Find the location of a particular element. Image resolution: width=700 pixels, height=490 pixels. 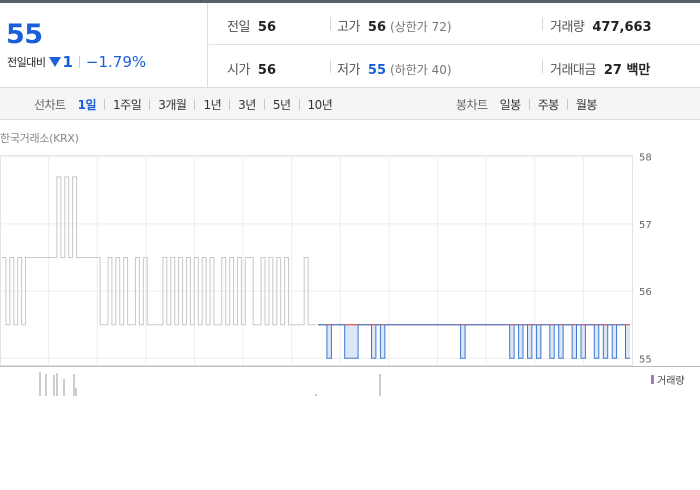

y-tick-label: 58 is located at coordinates (645, 158).